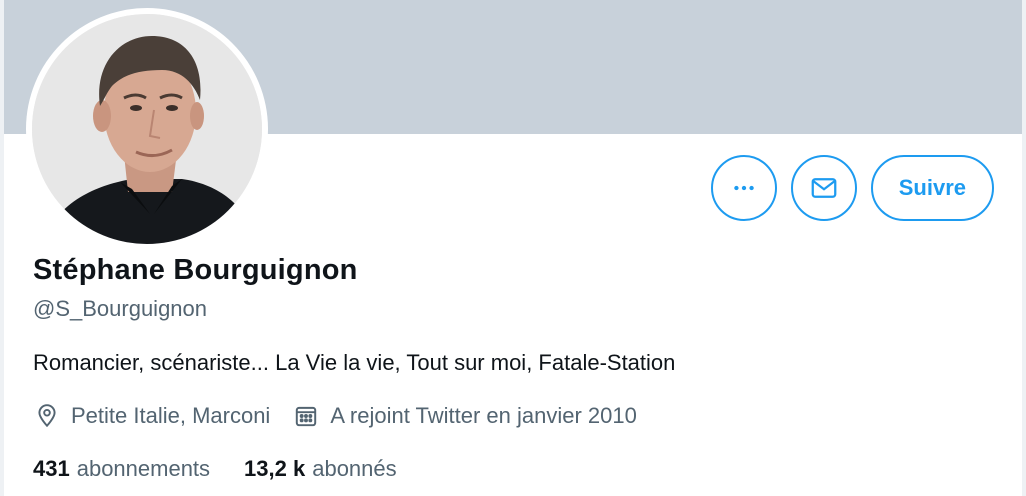 This screenshot has width=1026, height=496. What do you see at coordinates (215, 469) in the screenshot?
I see `follow-stats: 431 abonnements 13,2 k abonnés` at bounding box center [215, 469].